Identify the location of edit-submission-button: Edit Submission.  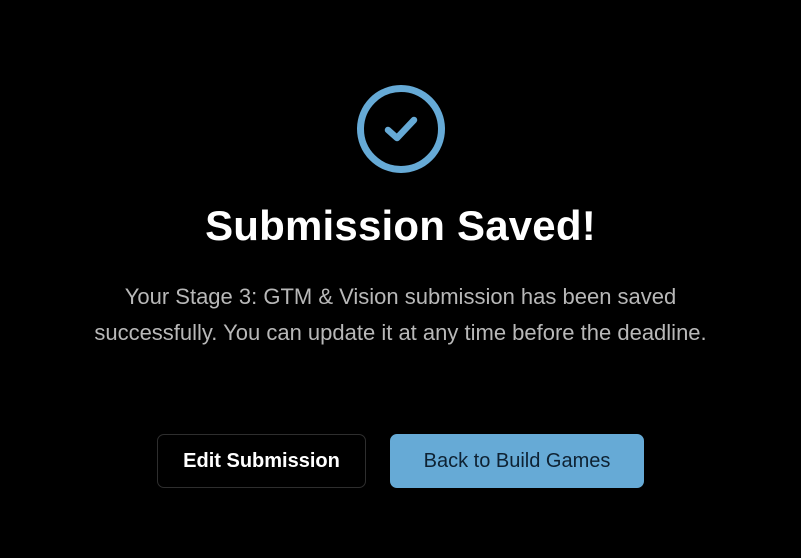
(261, 461).